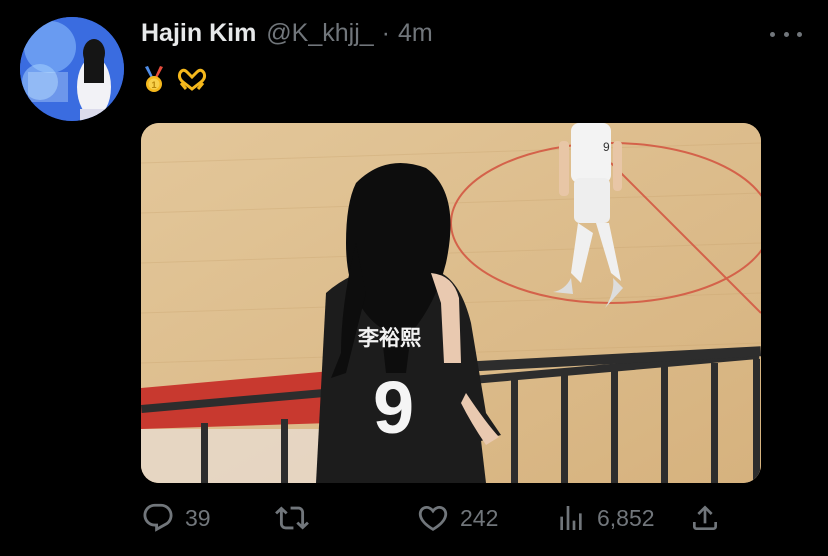 This screenshot has width=828, height=556. What do you see at coordinates (415, 33) in the screenshot?
I see `timestamp: 4m` at bounding box center [415, 33].